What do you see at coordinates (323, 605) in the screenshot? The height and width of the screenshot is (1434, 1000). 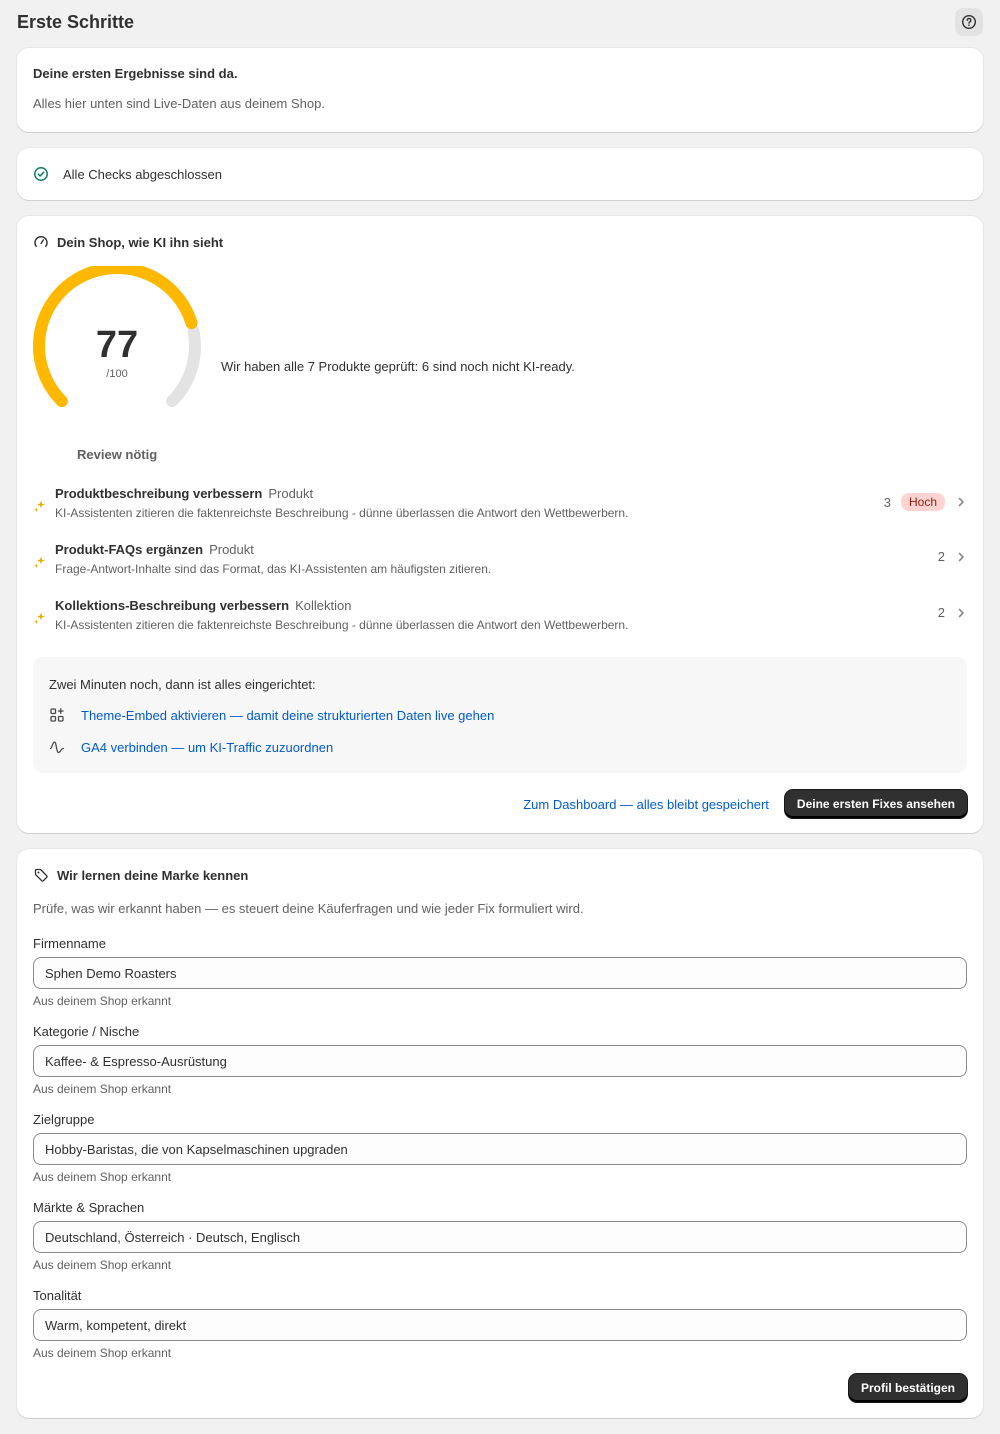 I see `fix-scope: Kollektion` at bounding box center [323, 605].